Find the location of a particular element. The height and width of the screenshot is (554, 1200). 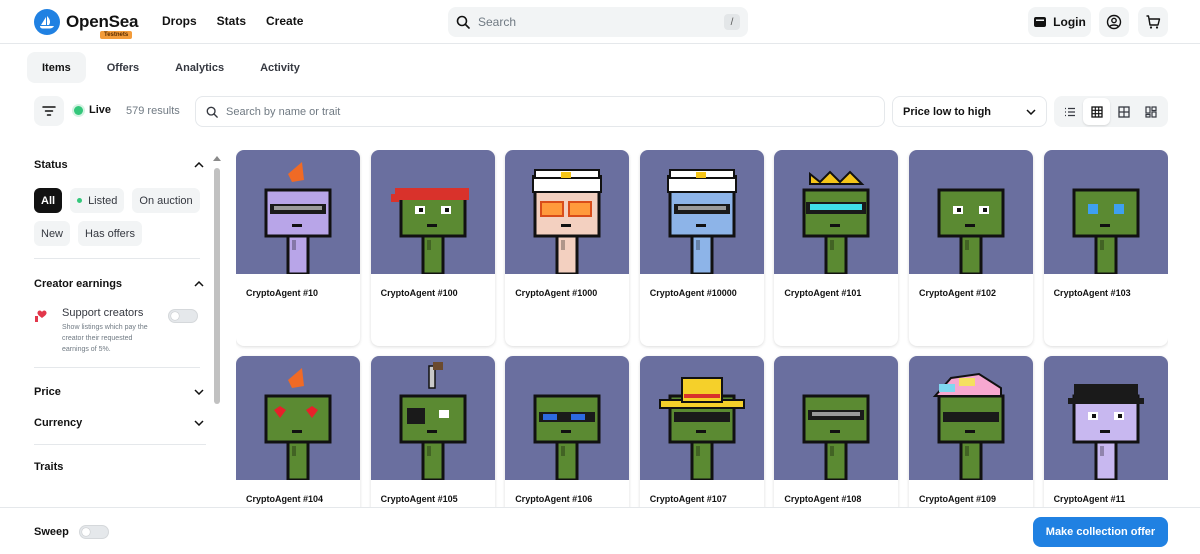

nft-card: CryptoAgent #105 is located at coordinates (432, 433).